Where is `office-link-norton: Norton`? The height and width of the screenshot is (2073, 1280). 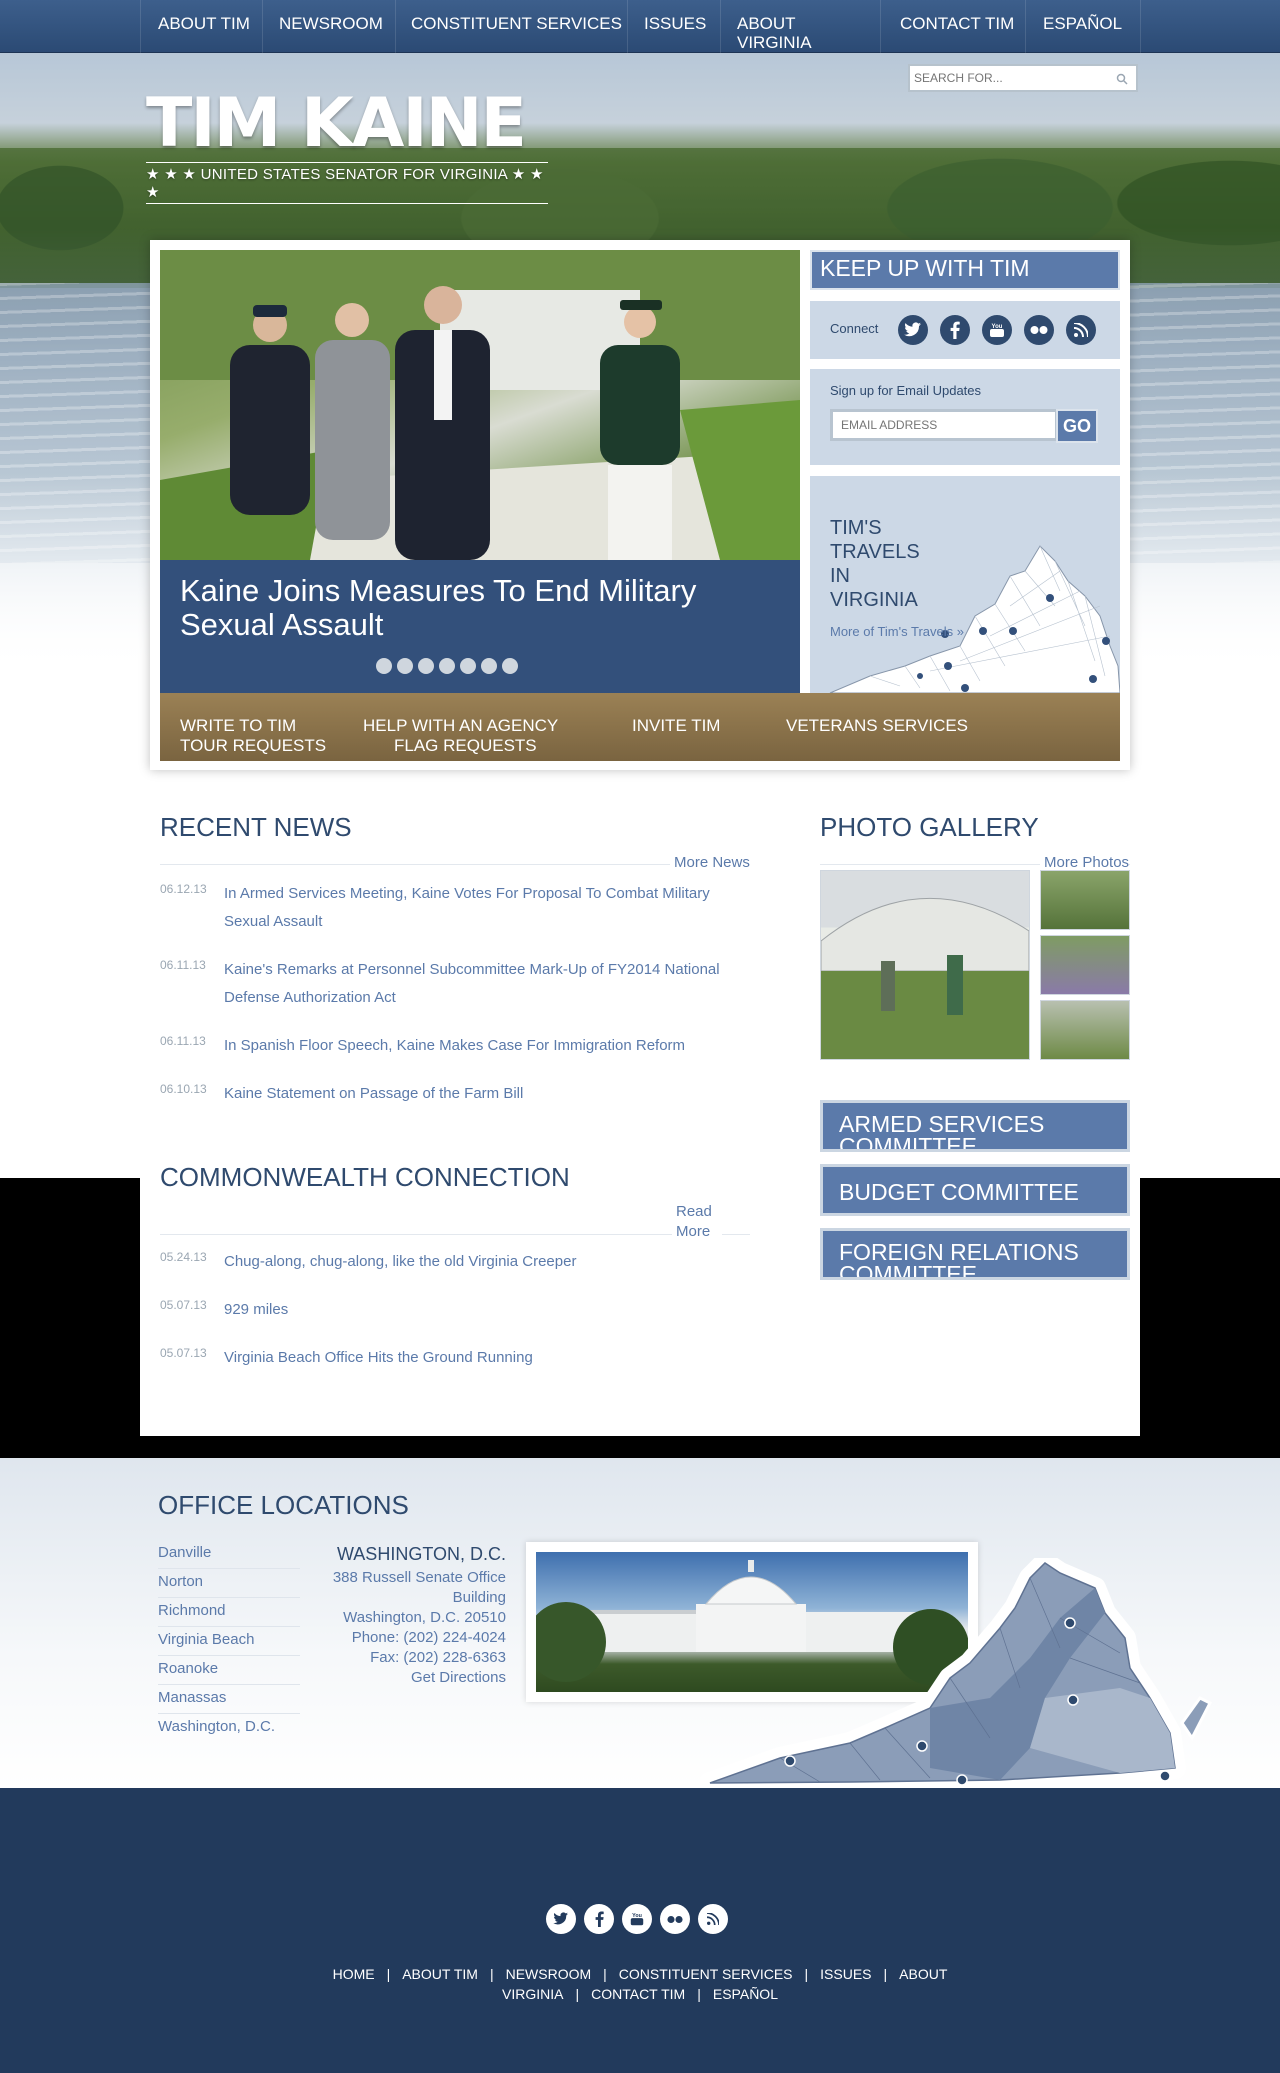
office-link-norton: Norton is located at coordinates (229, 1583).